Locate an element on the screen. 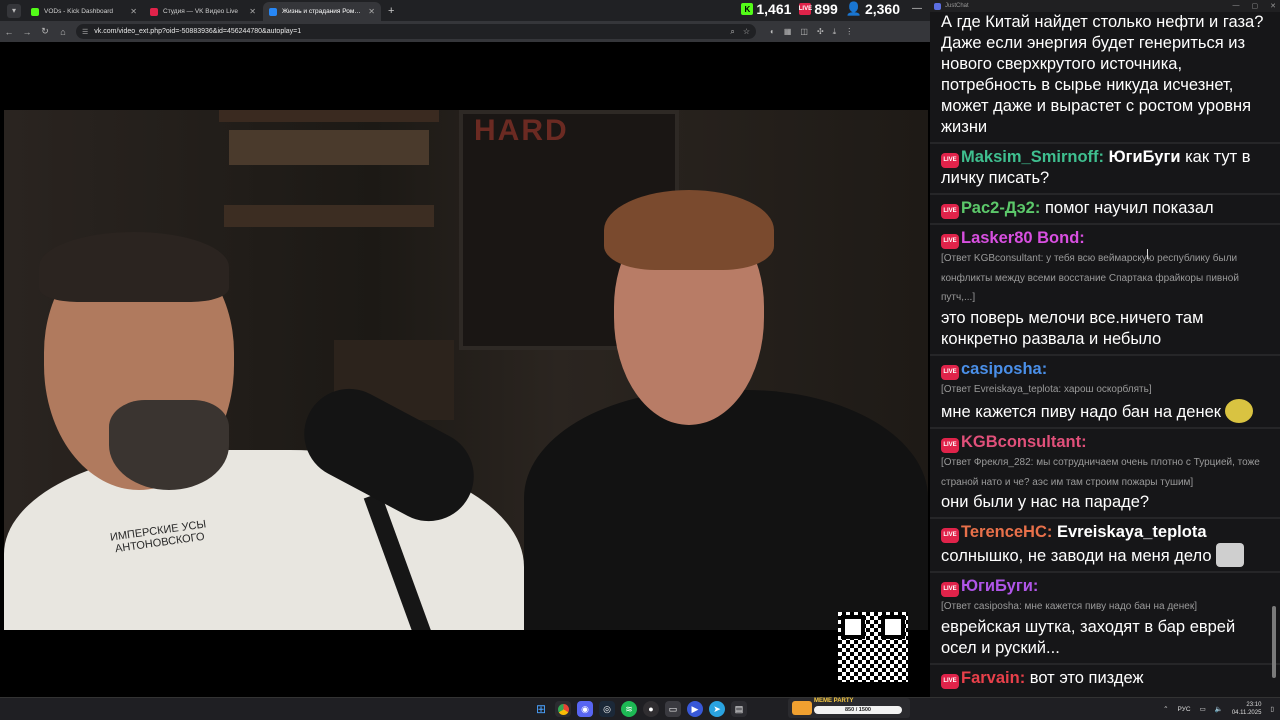 The image size is (1280, 720). kick-icon: K is located at coordinates (747, 9).